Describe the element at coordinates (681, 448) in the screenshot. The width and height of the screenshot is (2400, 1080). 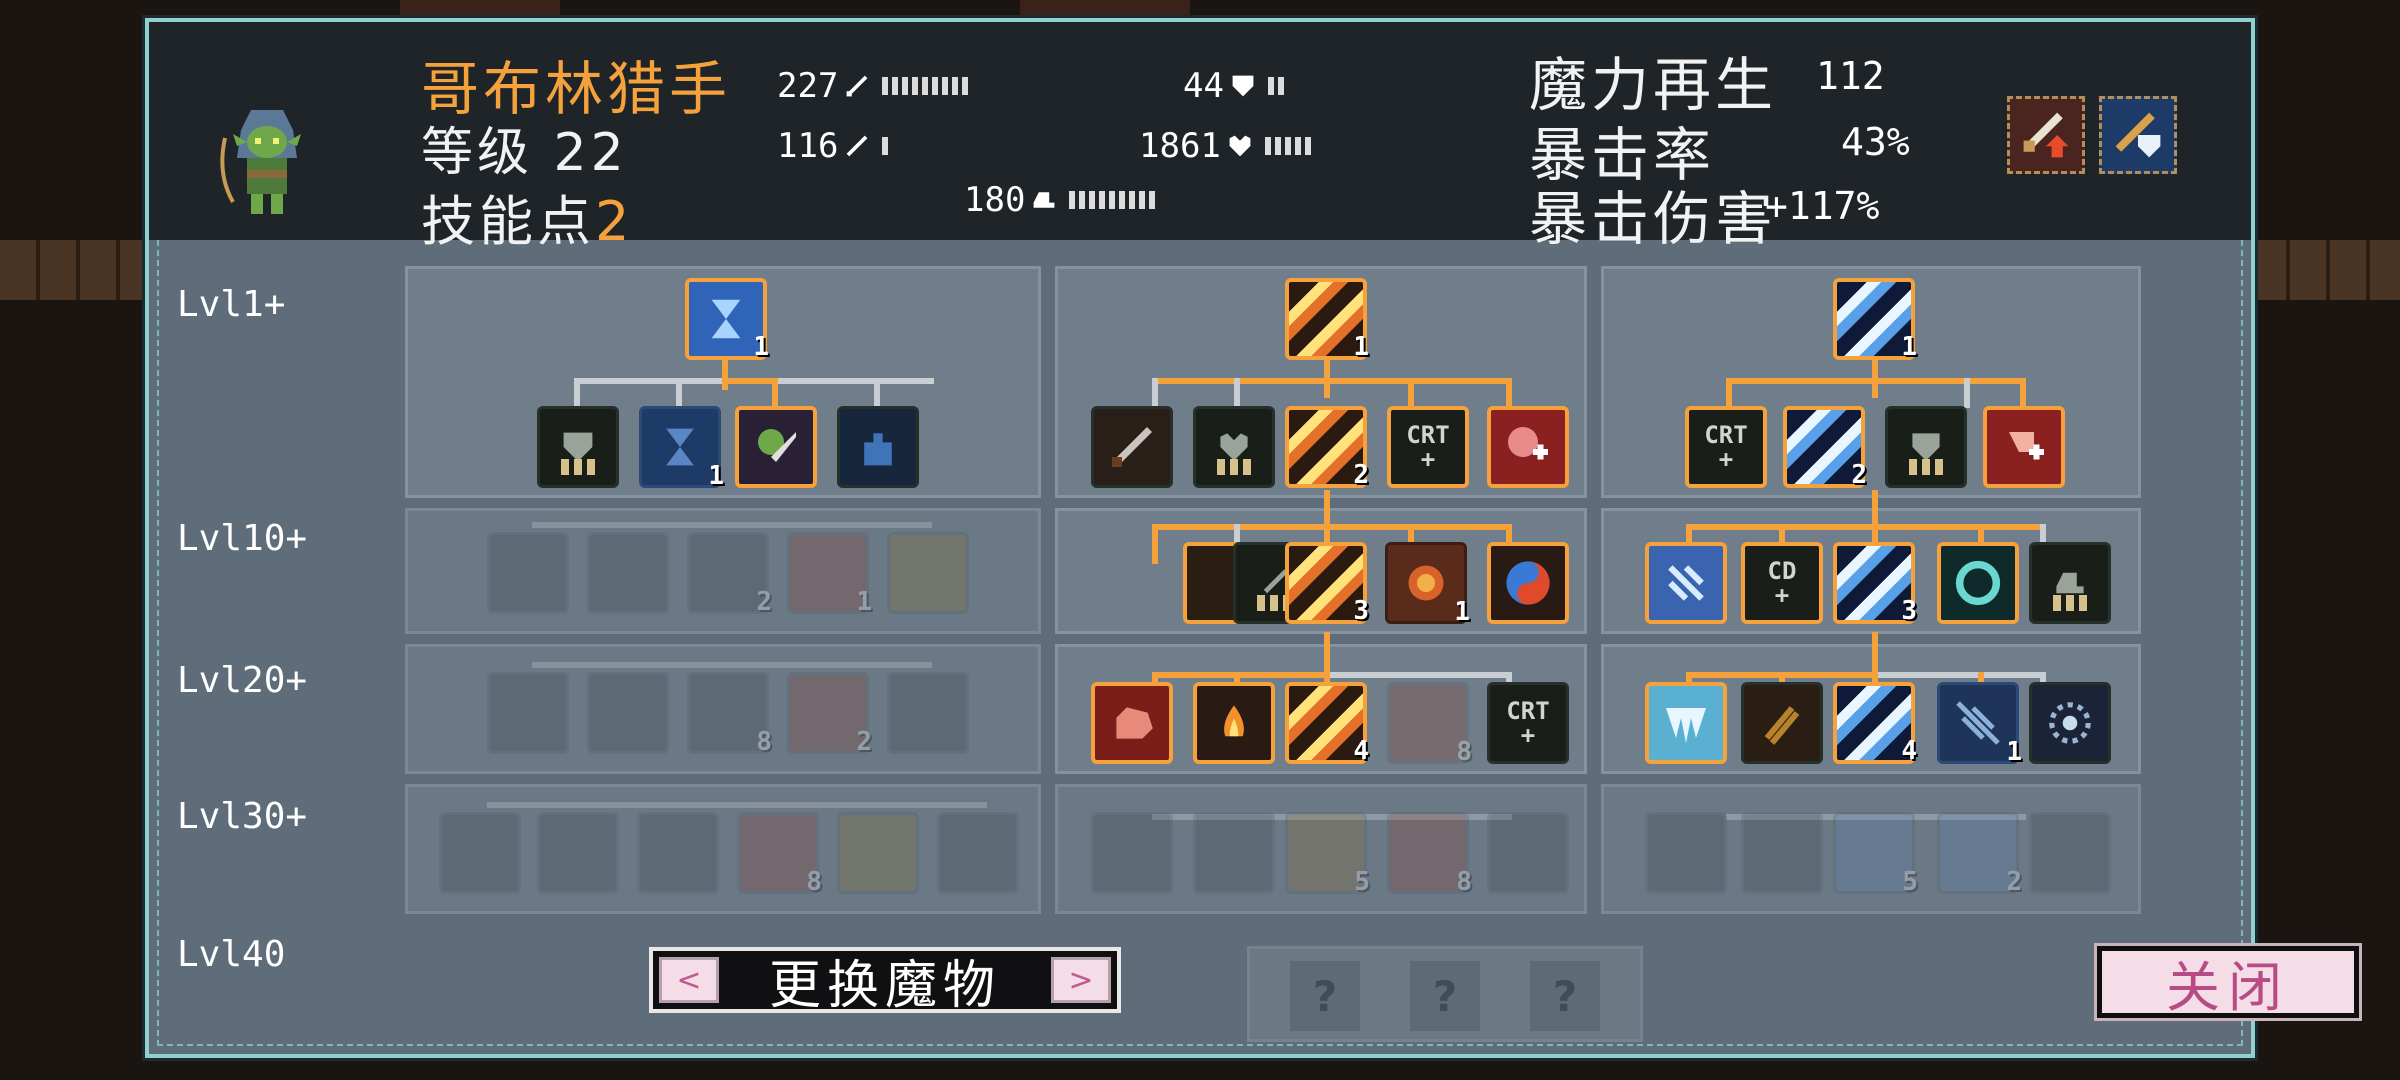
I see `skill-time-warp: 1` at that location.